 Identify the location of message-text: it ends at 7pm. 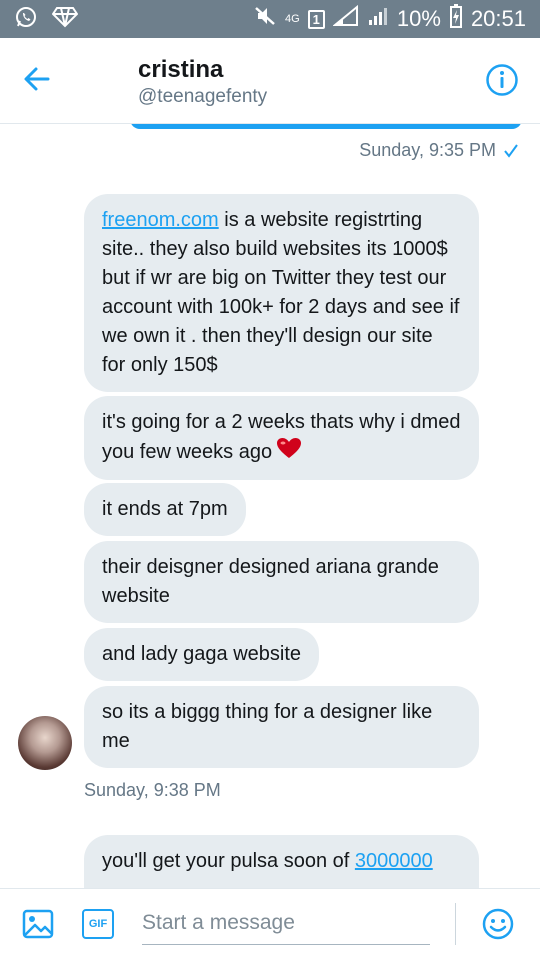
(165, 509).